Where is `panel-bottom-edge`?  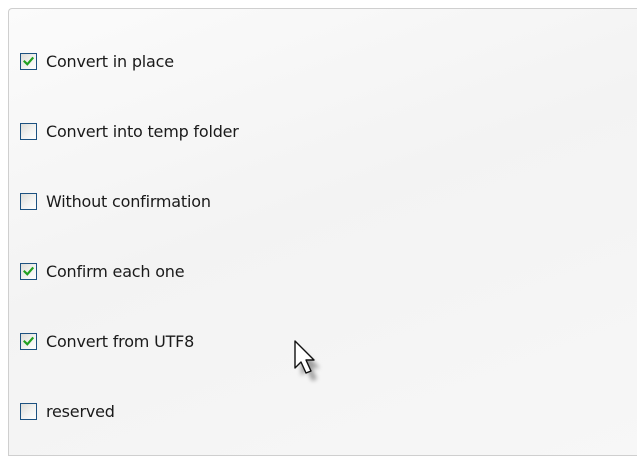
panel-bottom-edge is located at coordinates (322, 458).